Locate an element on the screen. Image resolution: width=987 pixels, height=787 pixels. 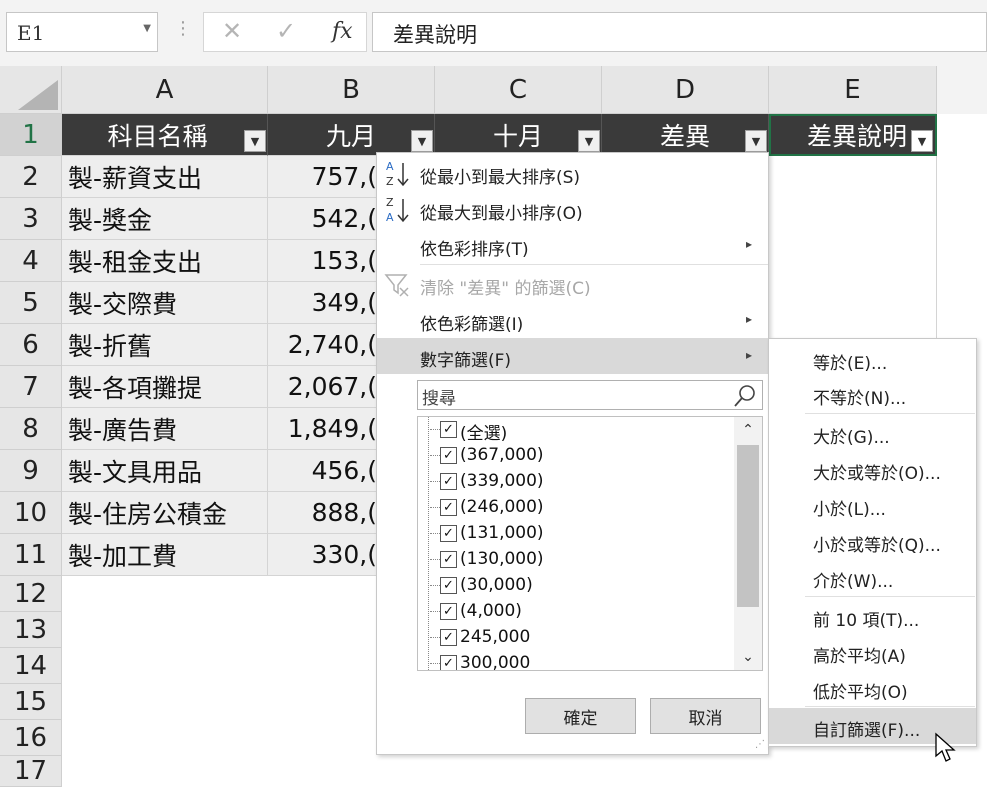
ok-button: 確定 is located at coordinates (580, 716).